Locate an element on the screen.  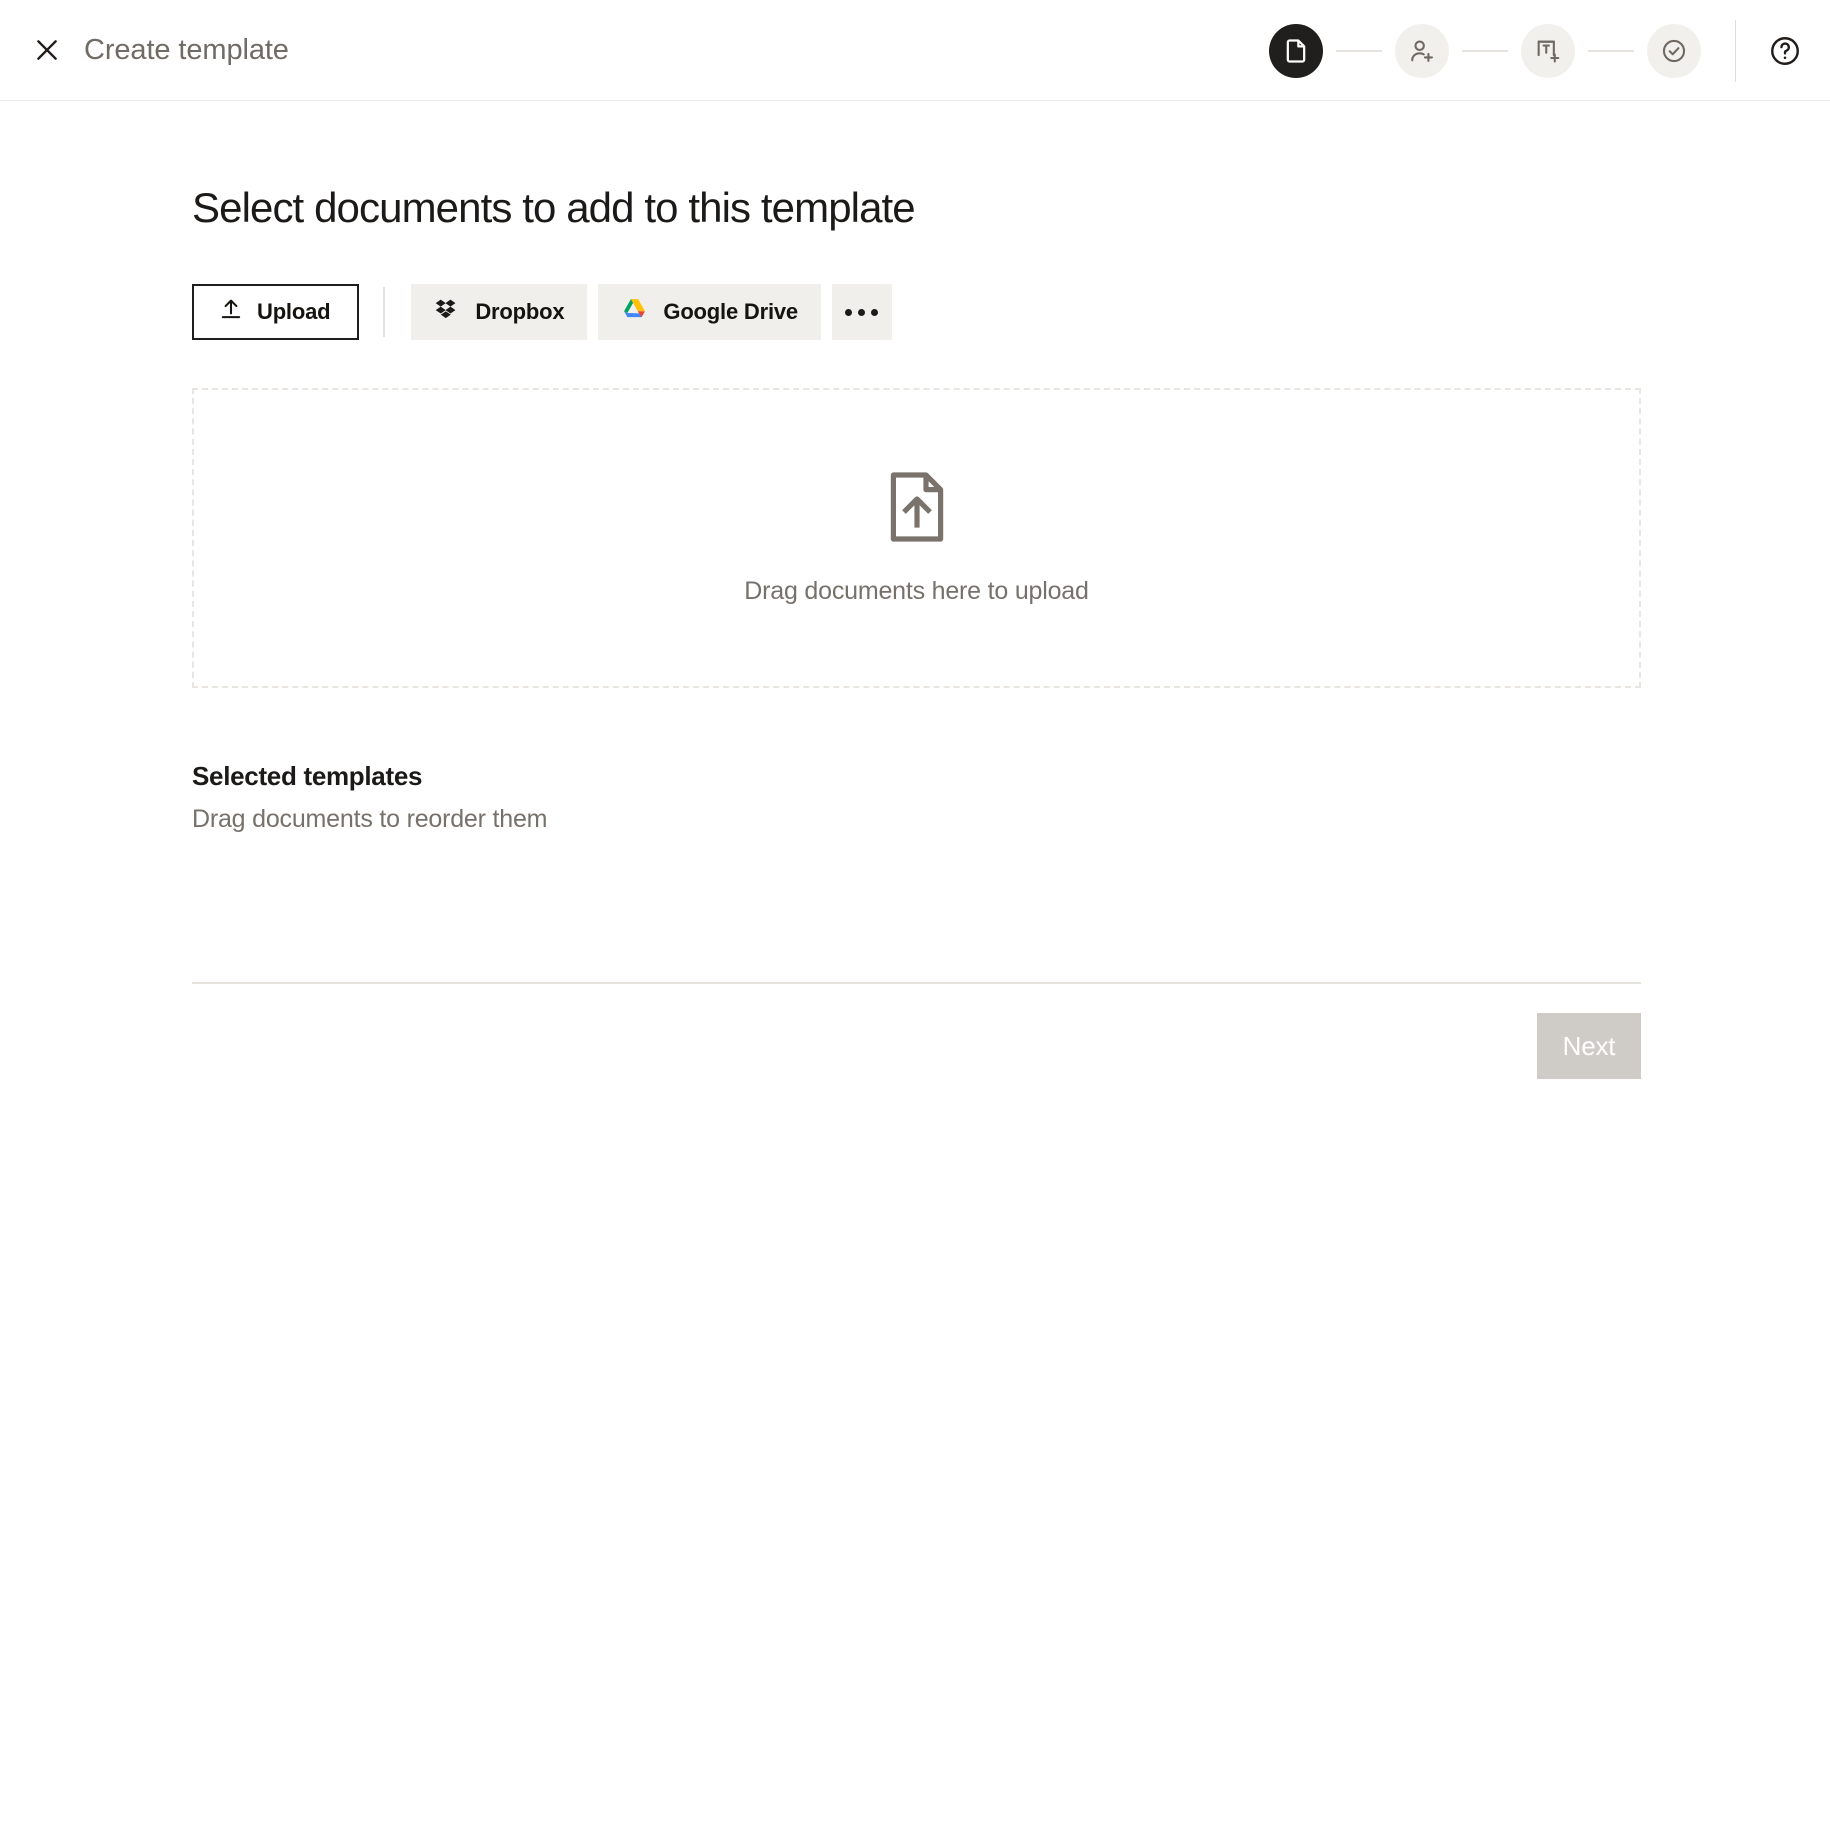
toolbar-divider is located at coordinates (384, 312).